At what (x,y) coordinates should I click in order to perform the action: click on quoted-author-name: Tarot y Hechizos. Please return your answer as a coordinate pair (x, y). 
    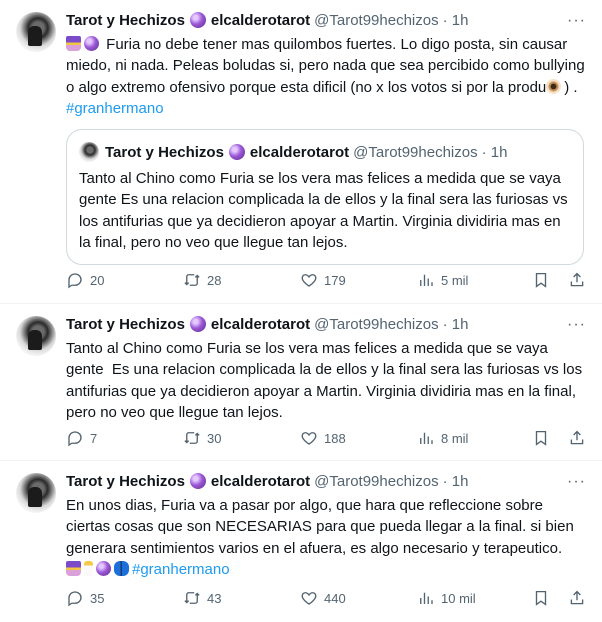
    Looking at the image, I should click on (164, 152).